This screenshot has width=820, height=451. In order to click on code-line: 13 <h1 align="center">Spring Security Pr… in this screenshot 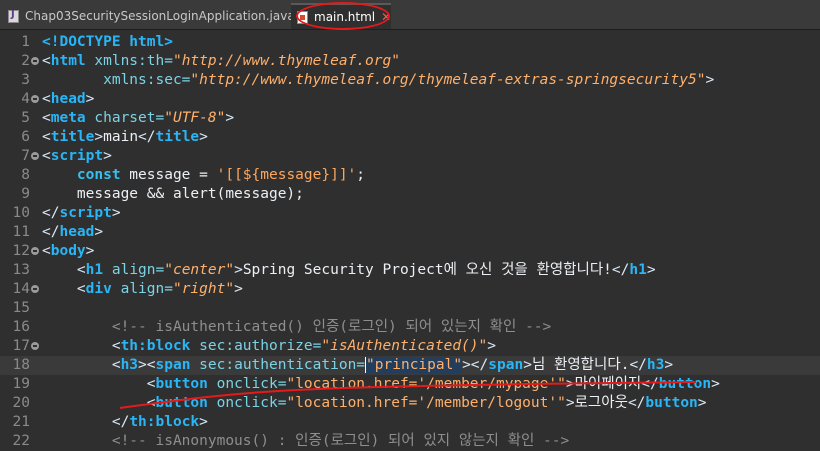, I will do `click(410, 270)`.